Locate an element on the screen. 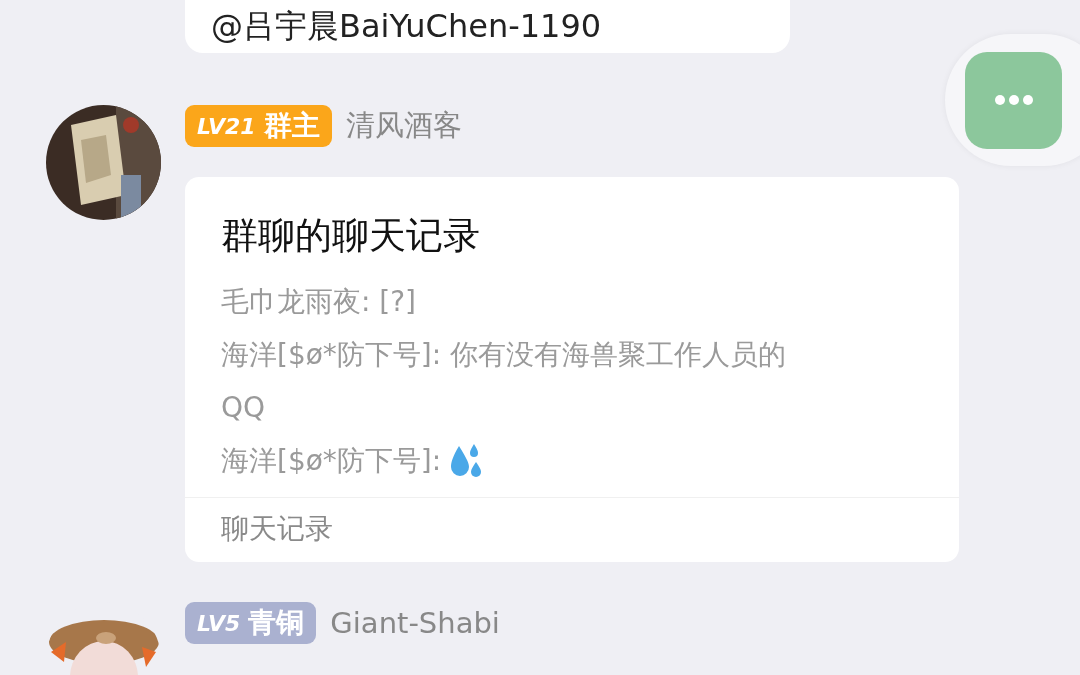 This screenshot has width=1080, height=675. message-text: @吕宇晨BaiYuChen-1190 is located at coordinates (406, 26).